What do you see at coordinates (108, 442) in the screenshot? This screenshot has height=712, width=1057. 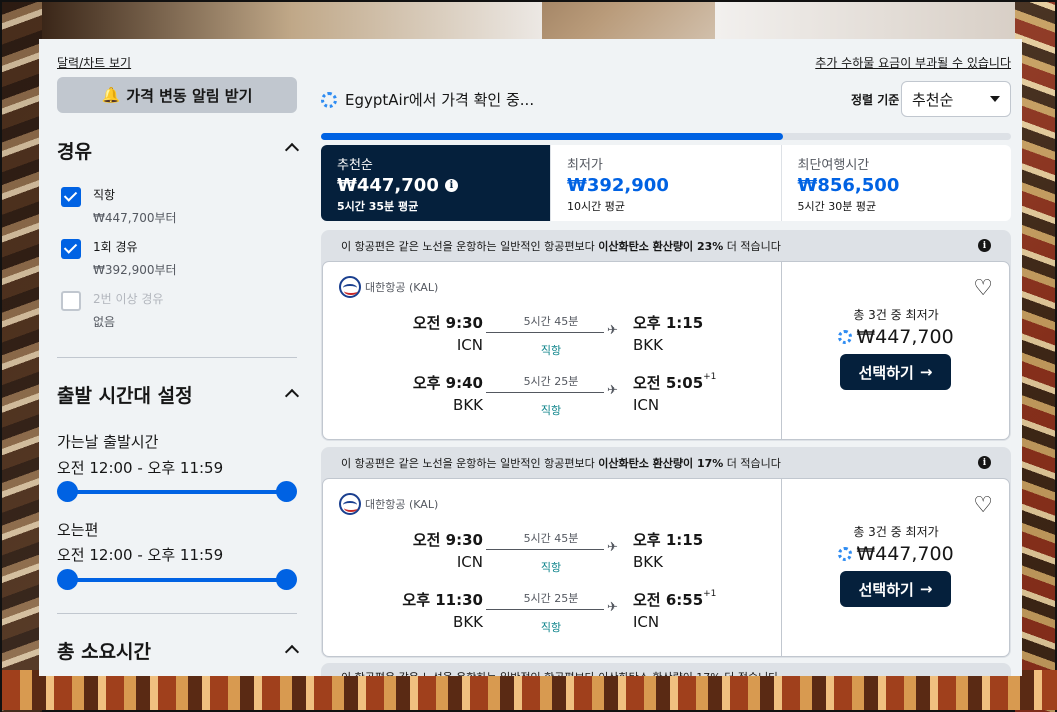 I see `outbound-time-label: 가는날 출발시간` at bounding box center [108, 442].